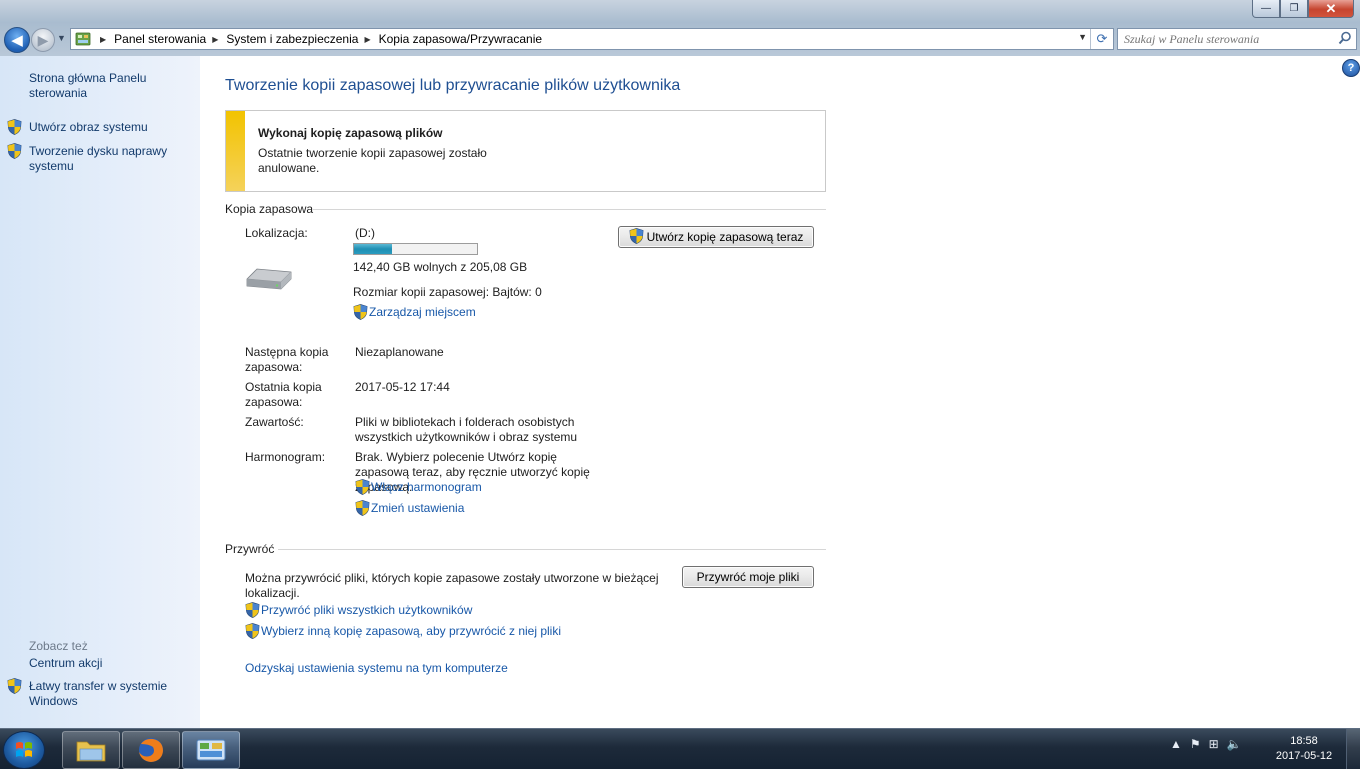 The image size is (1360, 771). I want to click on taskbar-control-panel-button, so click(211, 750).